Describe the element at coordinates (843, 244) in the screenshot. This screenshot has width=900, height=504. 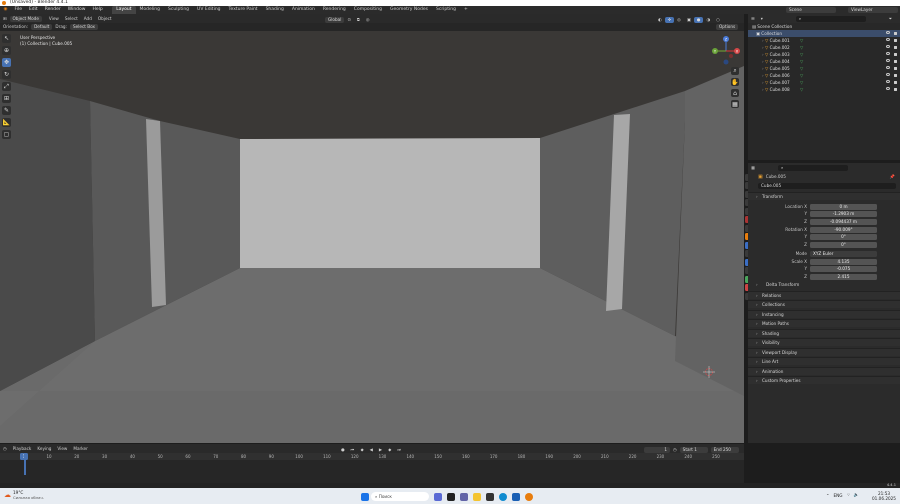
I see `rotation-z-field: 0°` at that location.